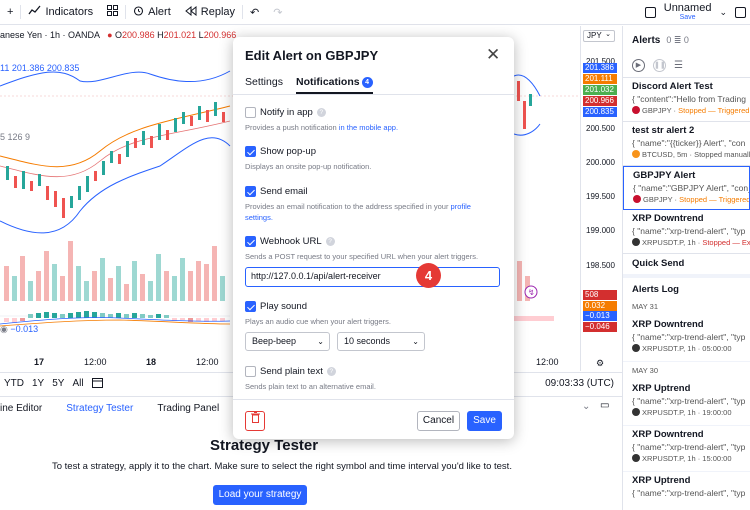  I want to click on list-icon: ☰, so click(678, 65).